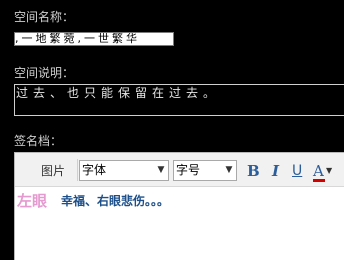  Describe the element at coordinates (297, 171) in the screenshot. I see `underline-button: U` at that location.